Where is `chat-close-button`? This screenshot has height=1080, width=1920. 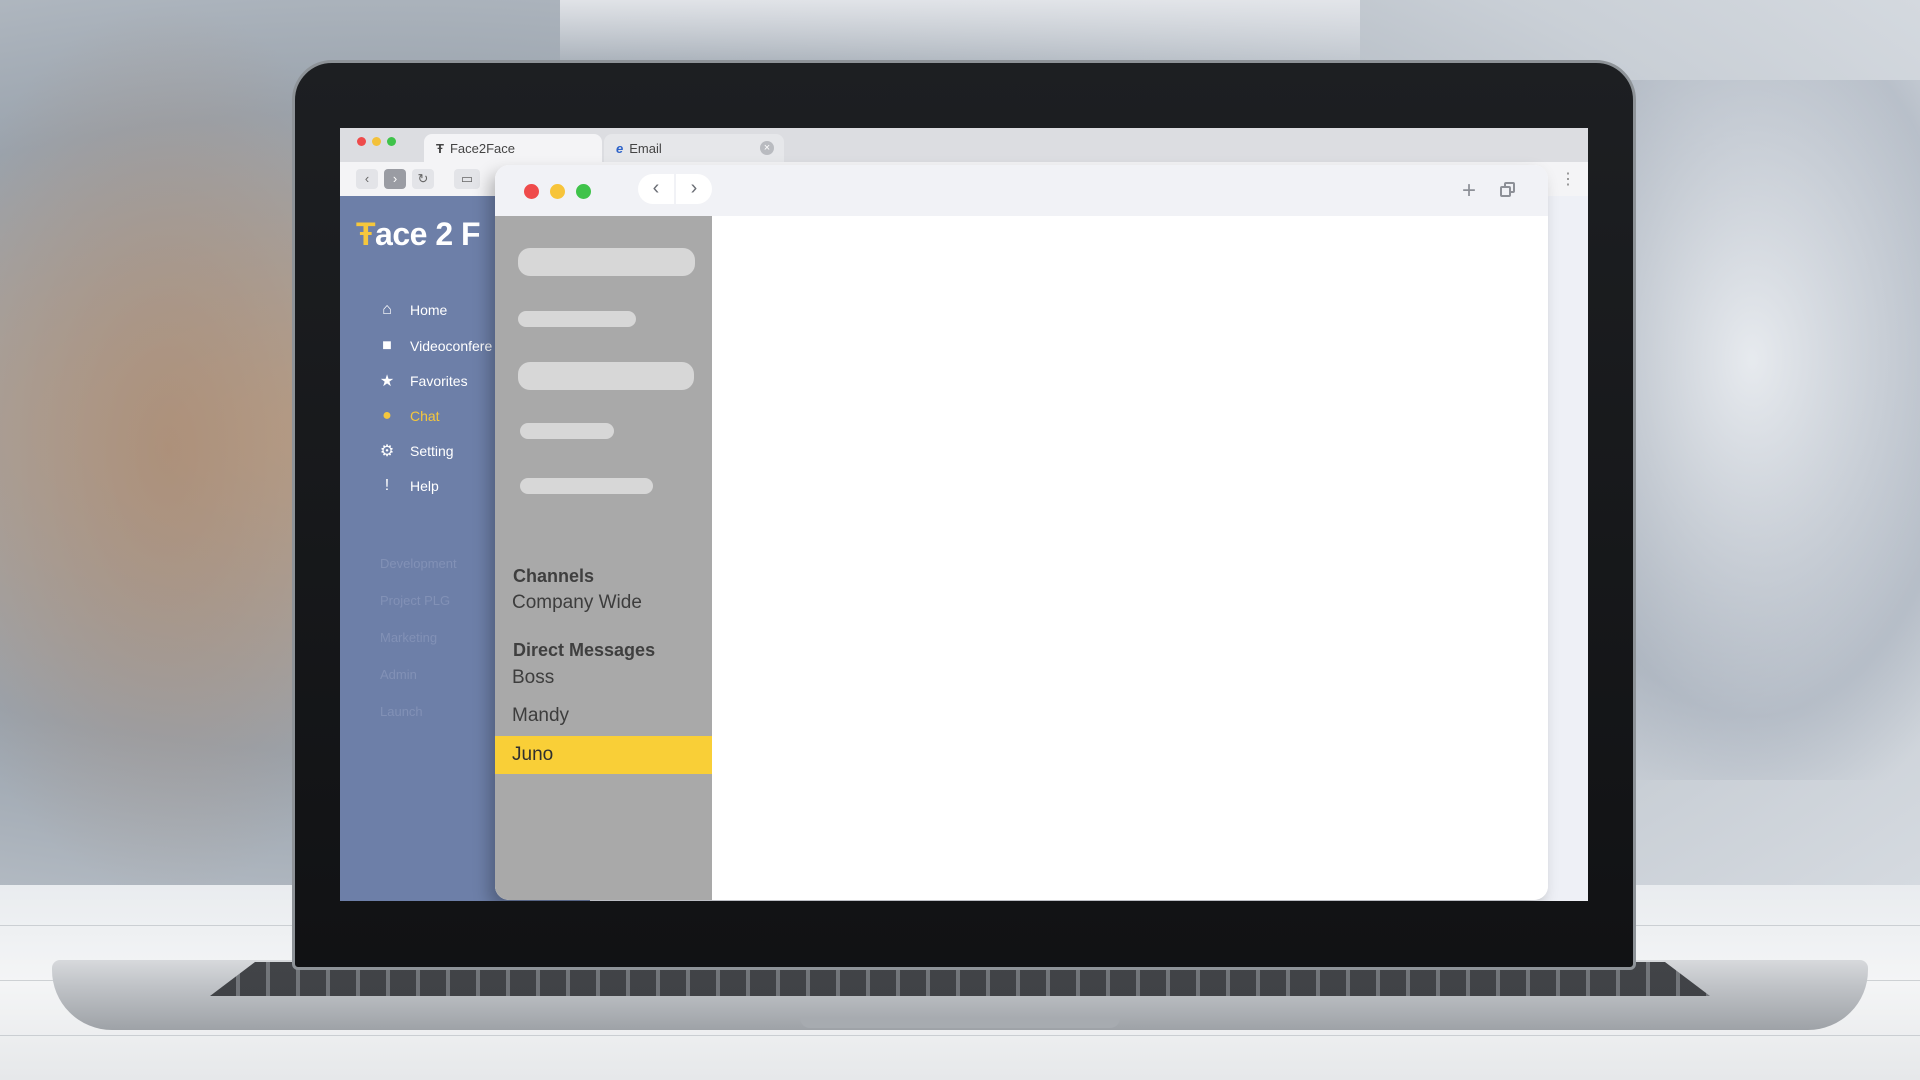
chat-close-button is located at coordinates (531, 191).